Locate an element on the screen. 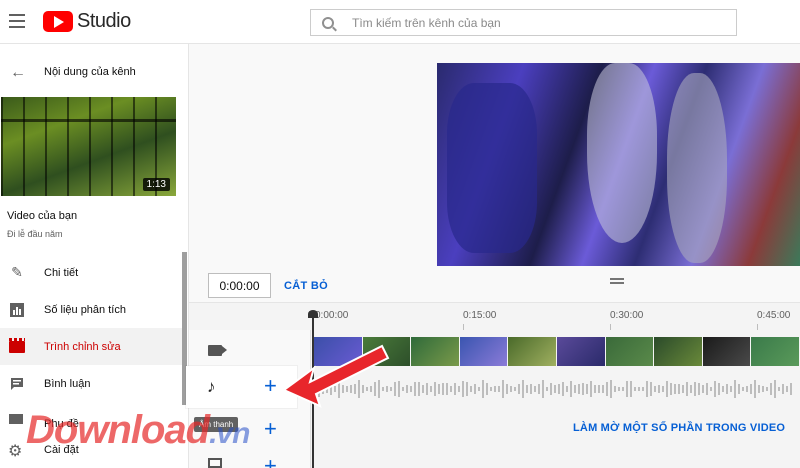 The height and width of the screenshot is (468, 800). sidebar-item-label: Bình luận is located at coordinates (67, 383).